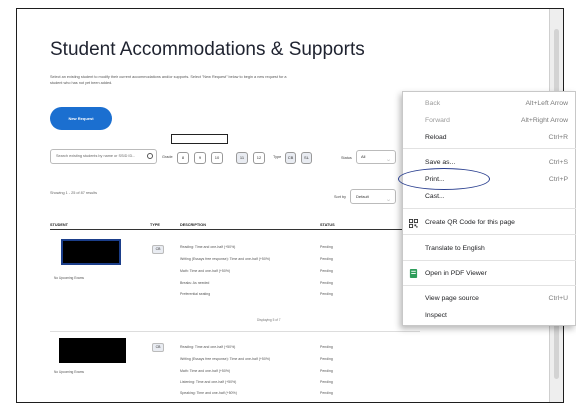 This screenshot has height=413, width=576. I want to click on menu-item-create-qr: Create QR Code for this page, so click(470, 222).